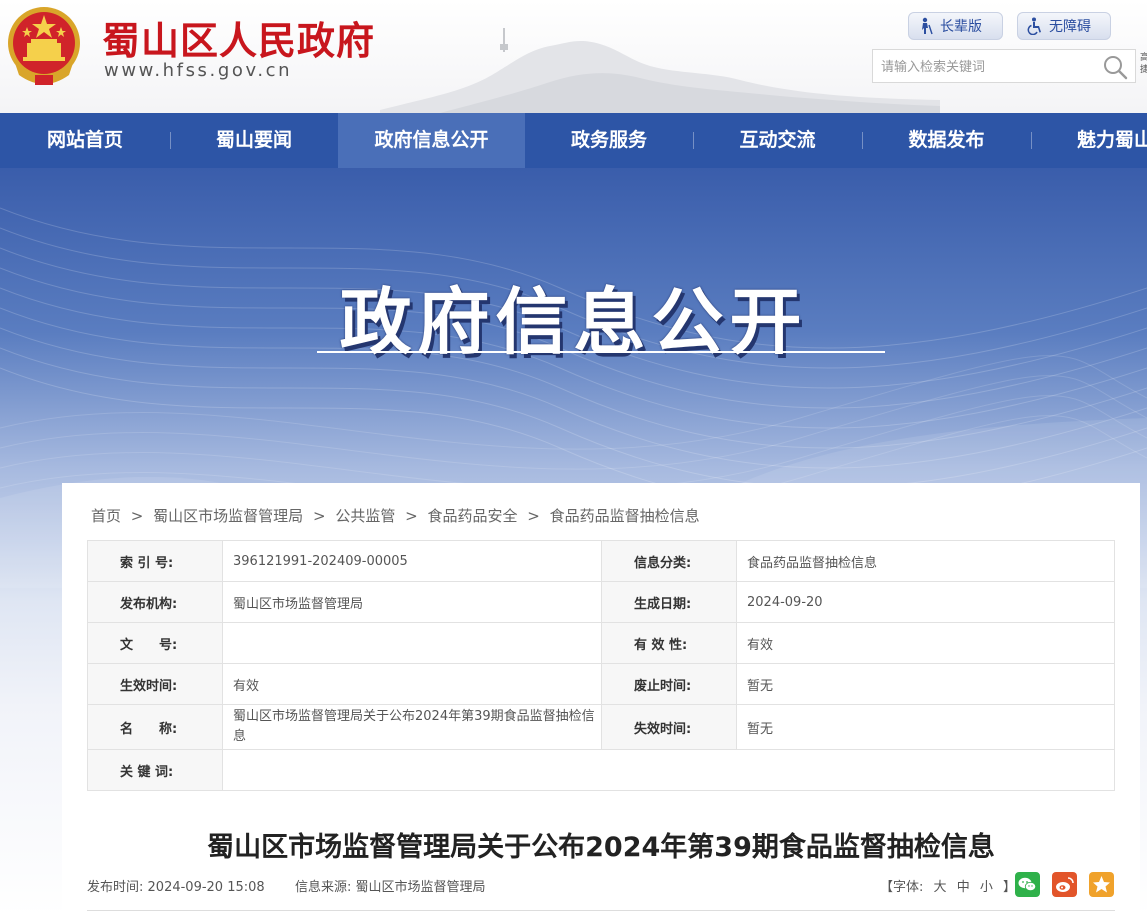 This screenshot has width=1147, height=916. What do you see at coordinates (155, 770) in the screenshot?
I see `meta-label: 关 键 词:` at bounding box center [155, 770].